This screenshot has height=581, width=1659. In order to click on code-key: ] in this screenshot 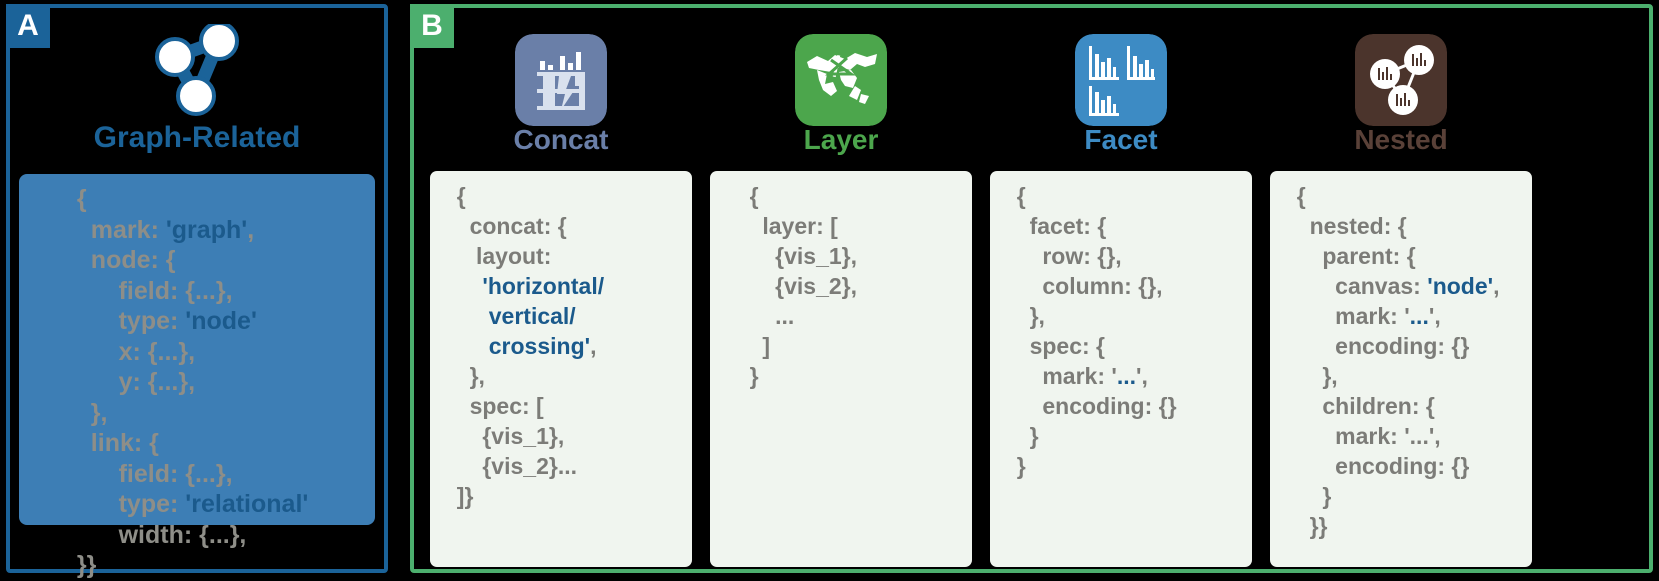, I will do `click(766, 346)`.